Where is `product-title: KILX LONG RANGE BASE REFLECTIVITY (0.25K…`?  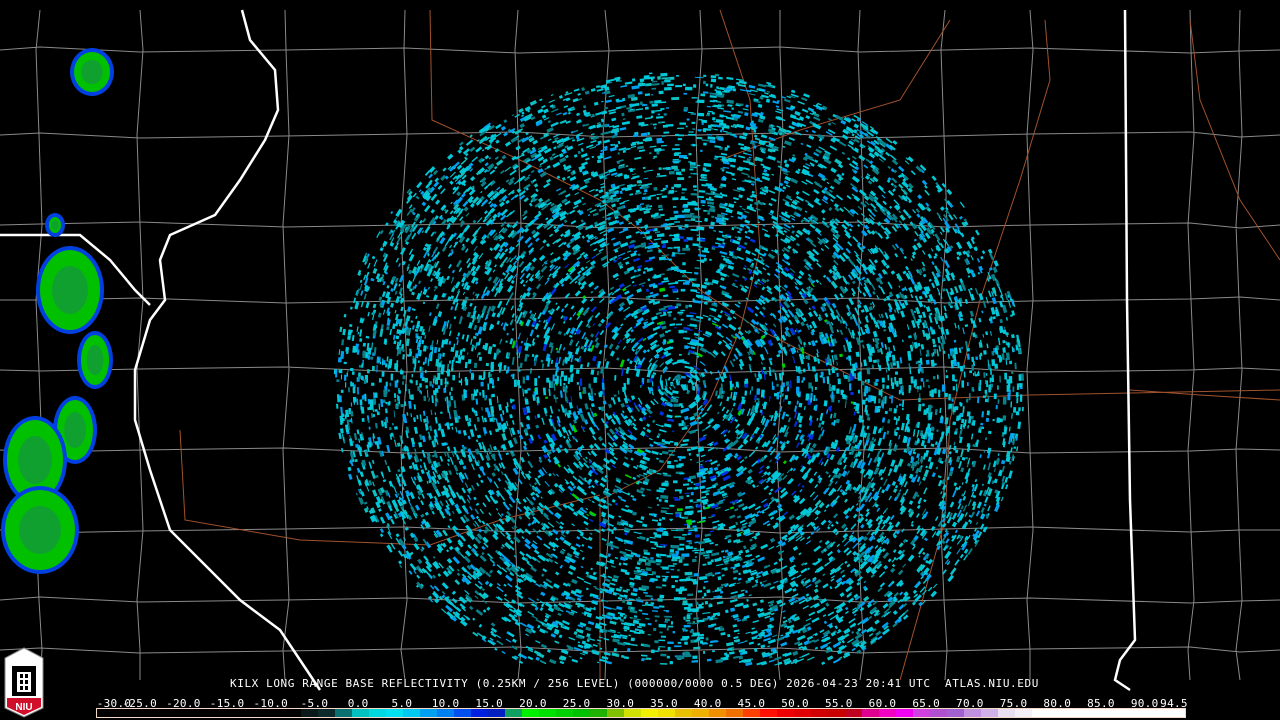
product-title: KILX LONG RANGE BASE REFLECTIVITY (0.25K… is located at coordinates (634, 683).